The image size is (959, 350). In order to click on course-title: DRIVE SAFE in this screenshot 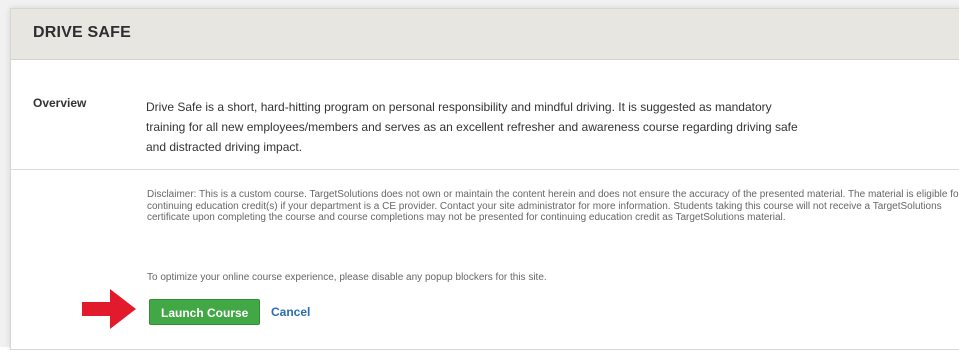, I will do `click(82, 32)`.